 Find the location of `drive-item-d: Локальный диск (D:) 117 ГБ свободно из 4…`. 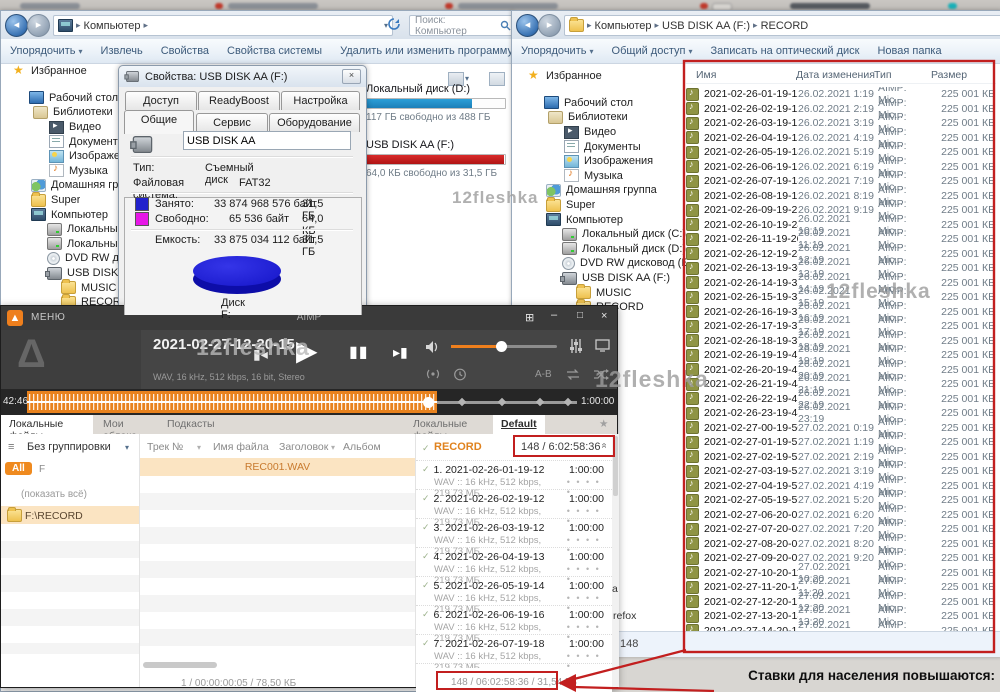

drive-item-d: Локальный диск (D:) 117 ГБ свободно из 4… is located at coordinates (437, 103).